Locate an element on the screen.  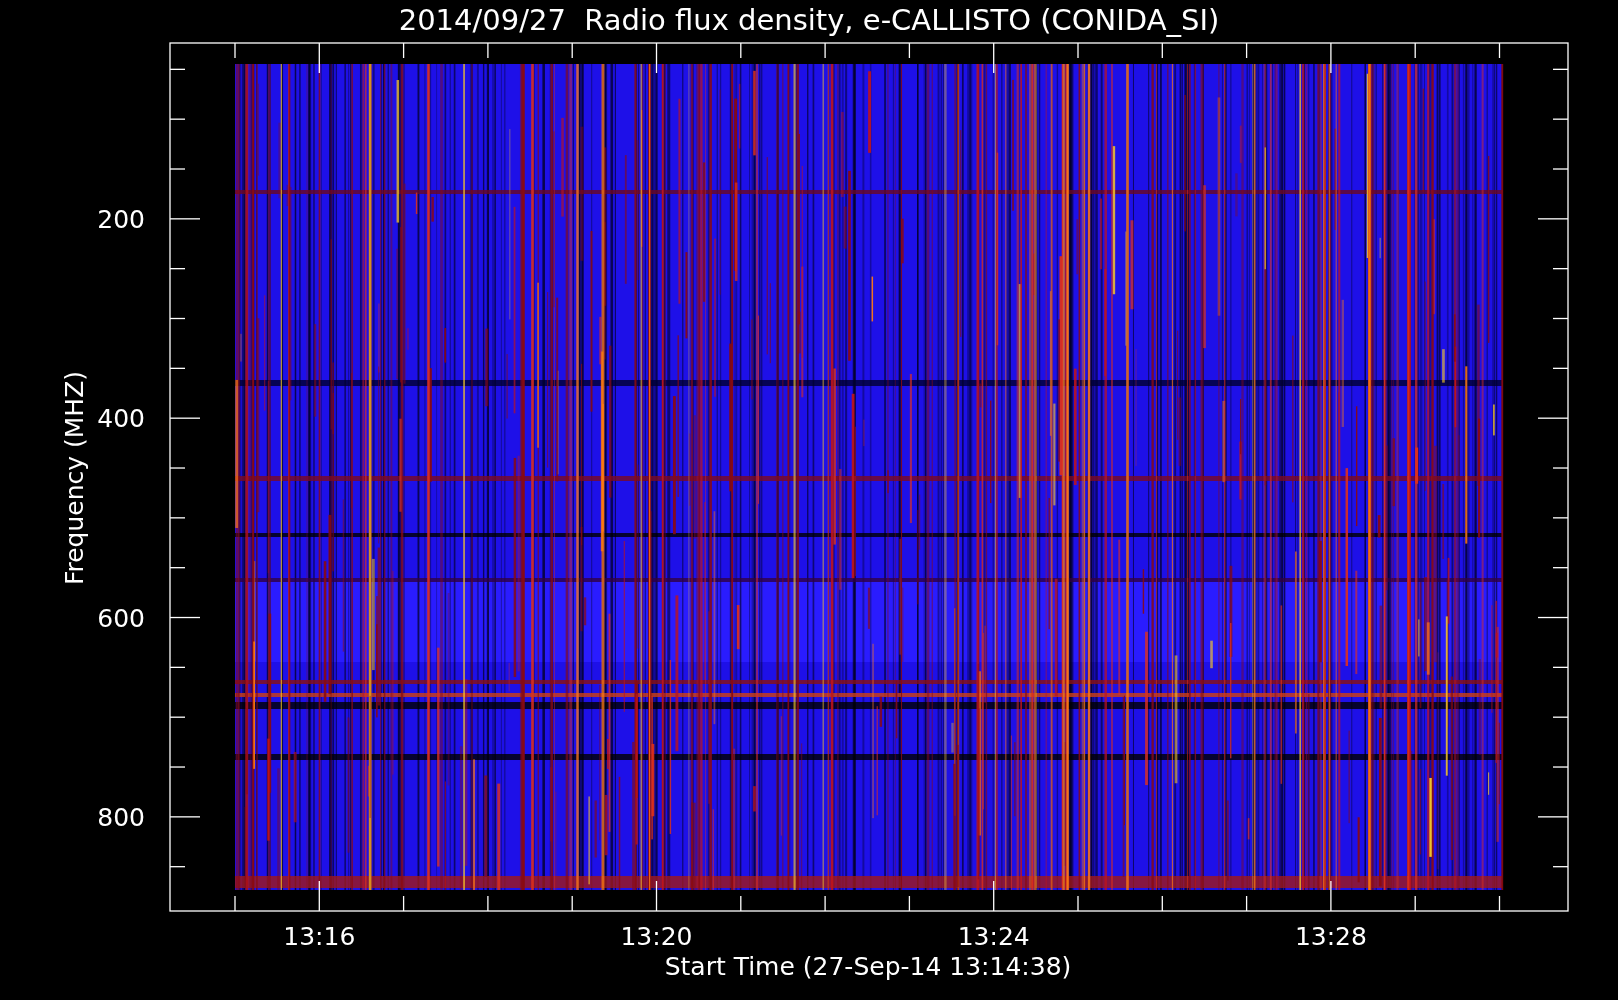
x-tick-label: 13:16 is located at coordinates (319, 936).